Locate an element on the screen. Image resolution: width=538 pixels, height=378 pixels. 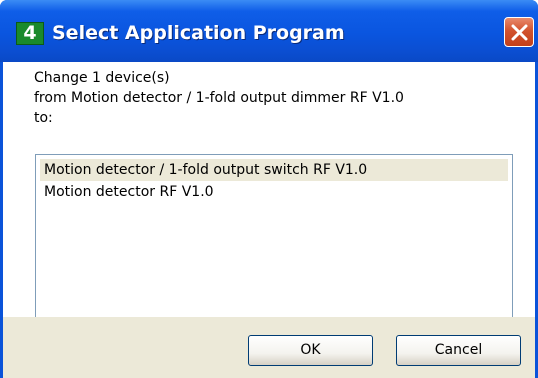
dialog-title: Select Application Program is located at coordinates (198, 33).